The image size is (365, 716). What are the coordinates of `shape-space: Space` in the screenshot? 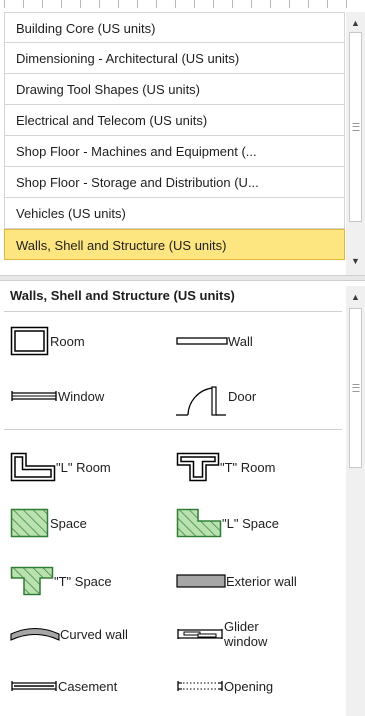 It's located at (48, 523).